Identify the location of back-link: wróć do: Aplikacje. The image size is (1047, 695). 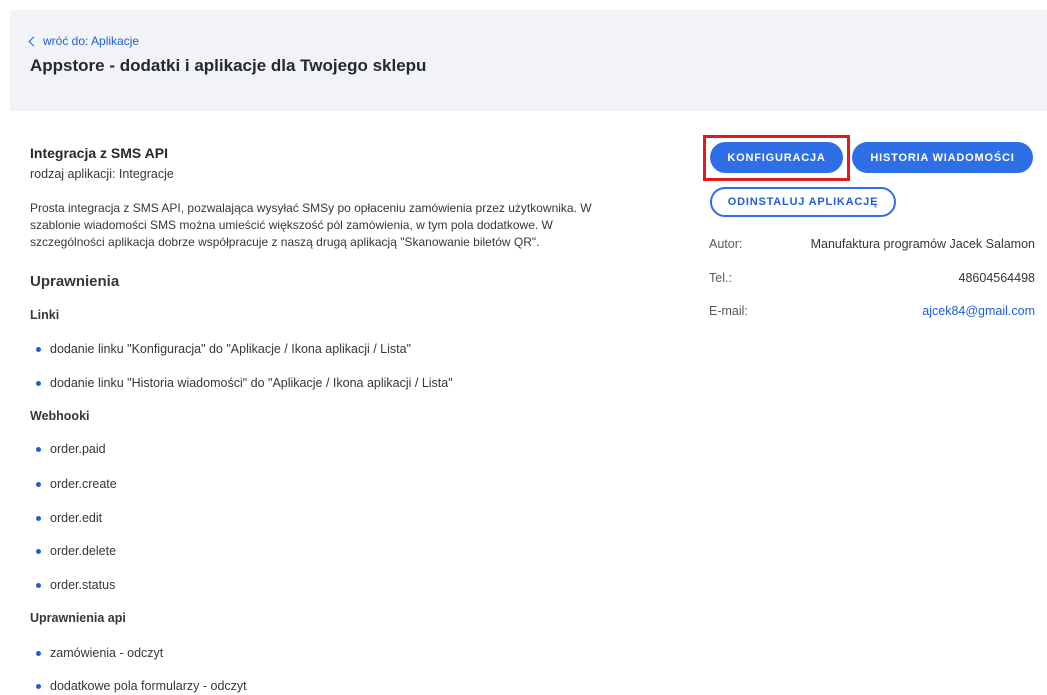
(84, 41).